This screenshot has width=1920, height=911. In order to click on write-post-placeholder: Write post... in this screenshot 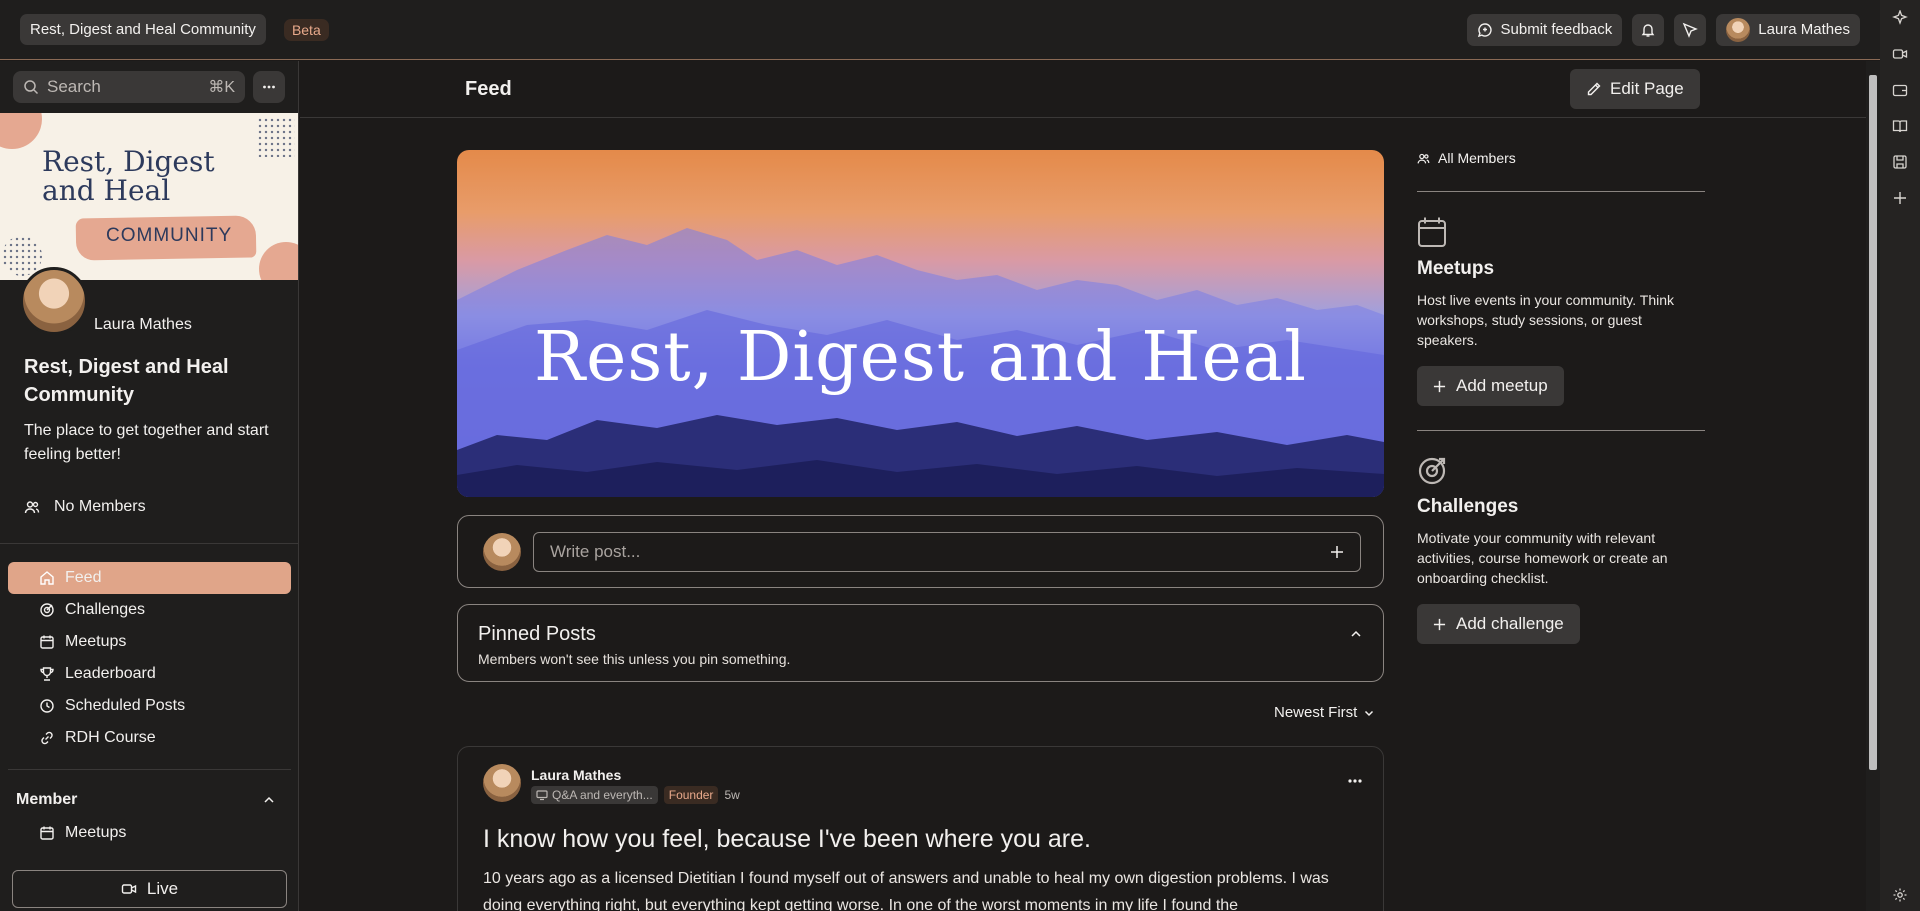, I will do `click(595, 551)`.